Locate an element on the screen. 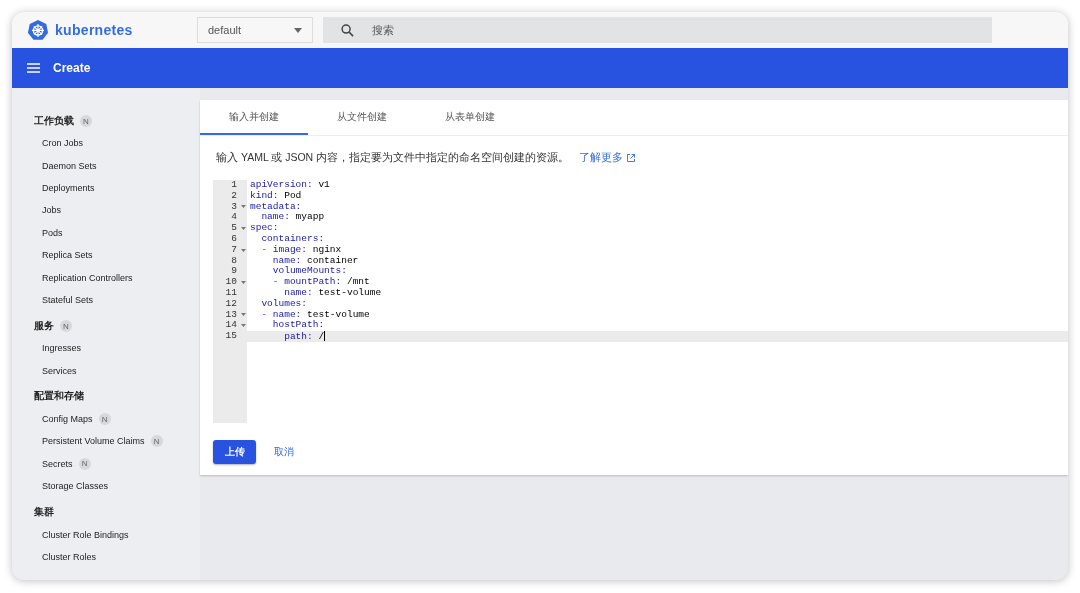 Image resolution: width=1080 pixels, height=593 pixels. code-line: - name: test-volume is located at coordinates (315, 314).